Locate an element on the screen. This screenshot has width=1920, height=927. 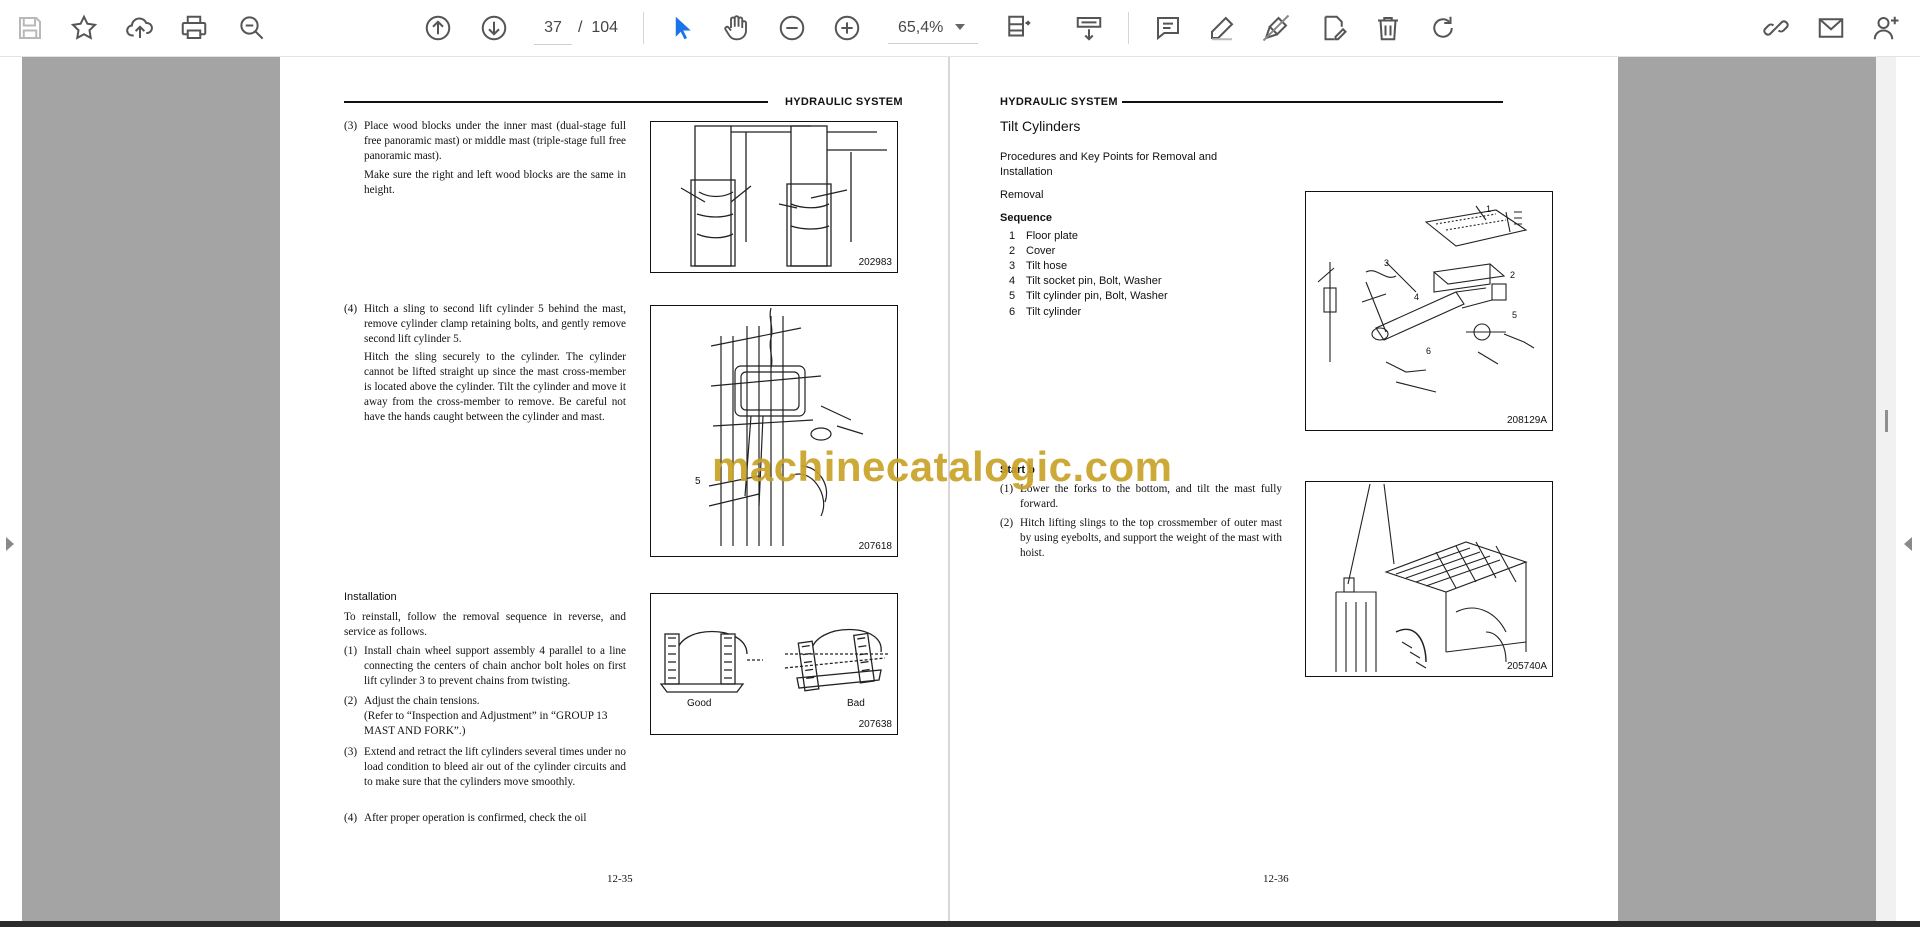
figure-lift-cylinder: 5 207618 is located at coordinates (774, 431).